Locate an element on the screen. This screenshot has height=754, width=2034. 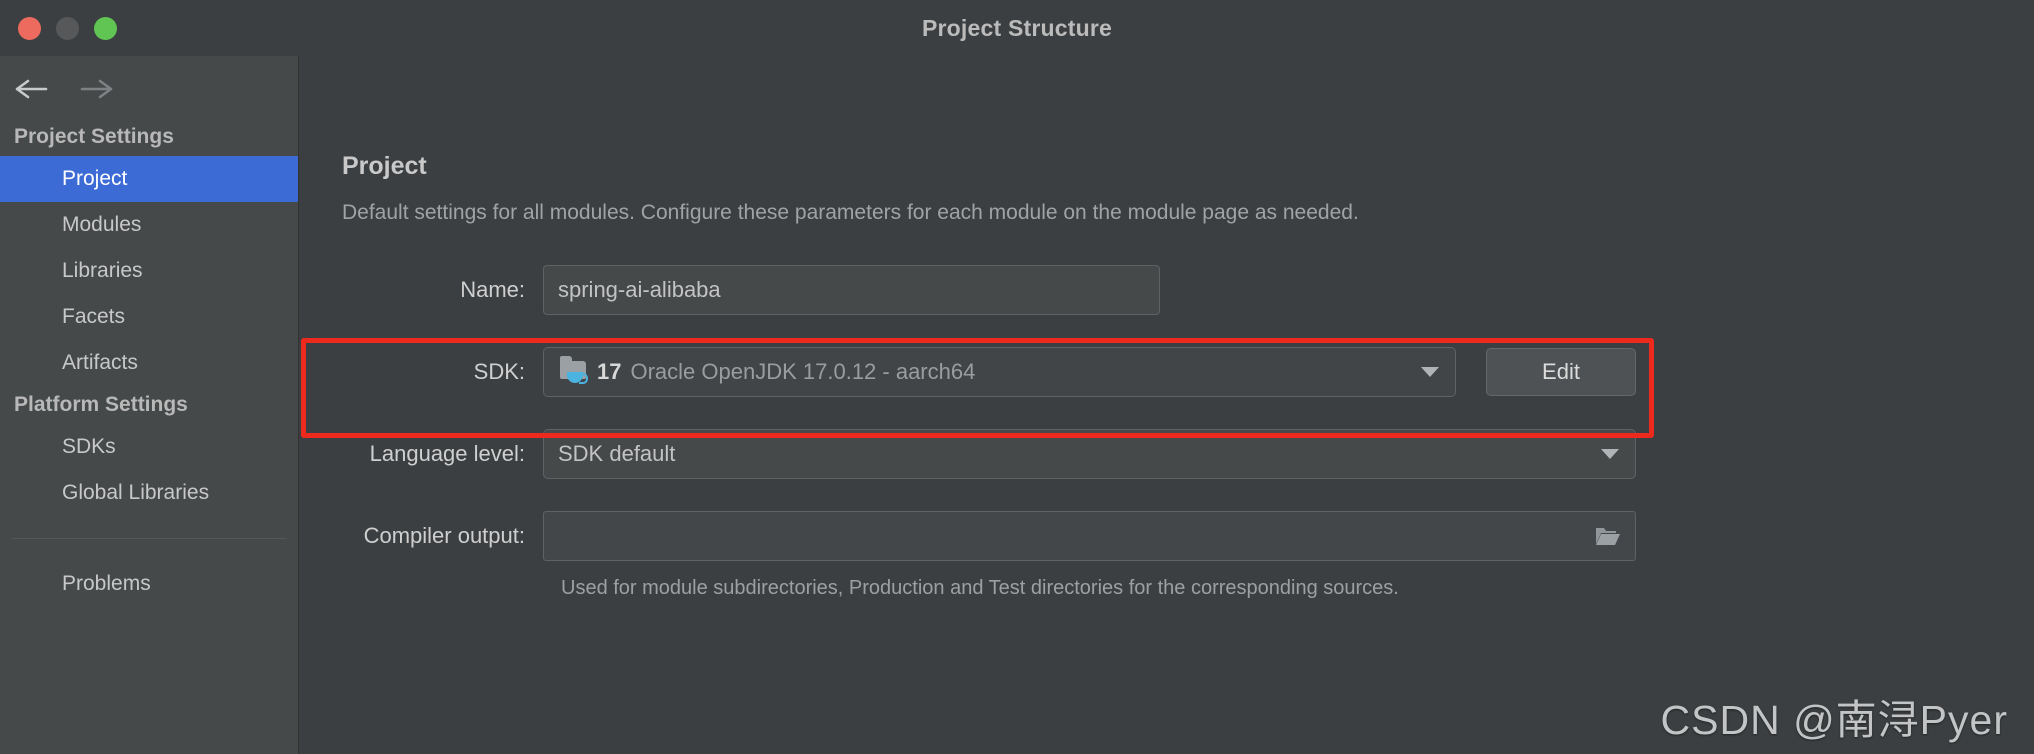
folder-open-icon is located at coordinates (1608, 536).